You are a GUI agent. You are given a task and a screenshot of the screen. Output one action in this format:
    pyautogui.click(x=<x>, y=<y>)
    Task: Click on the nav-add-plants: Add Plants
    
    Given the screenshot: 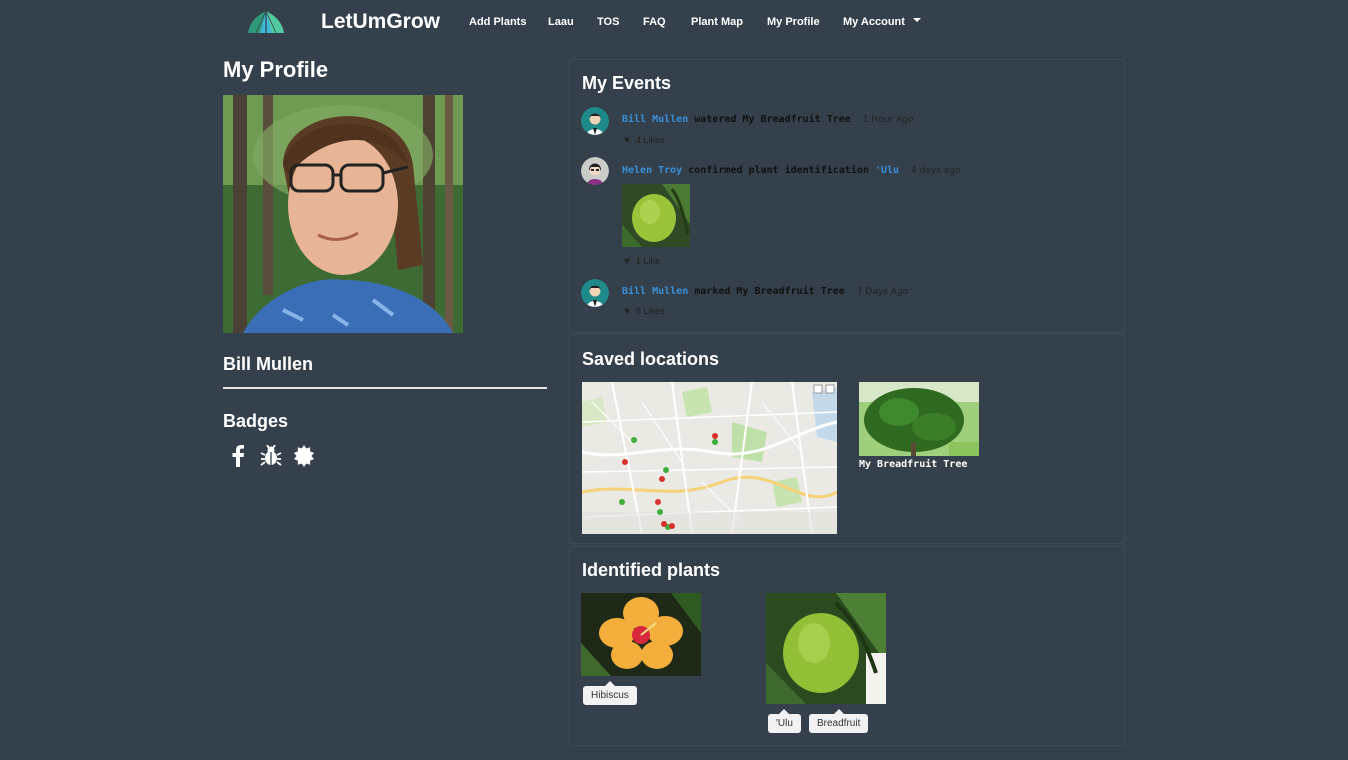 What is the action you would take?
    pyautogui.click(x=497, y=22)
    